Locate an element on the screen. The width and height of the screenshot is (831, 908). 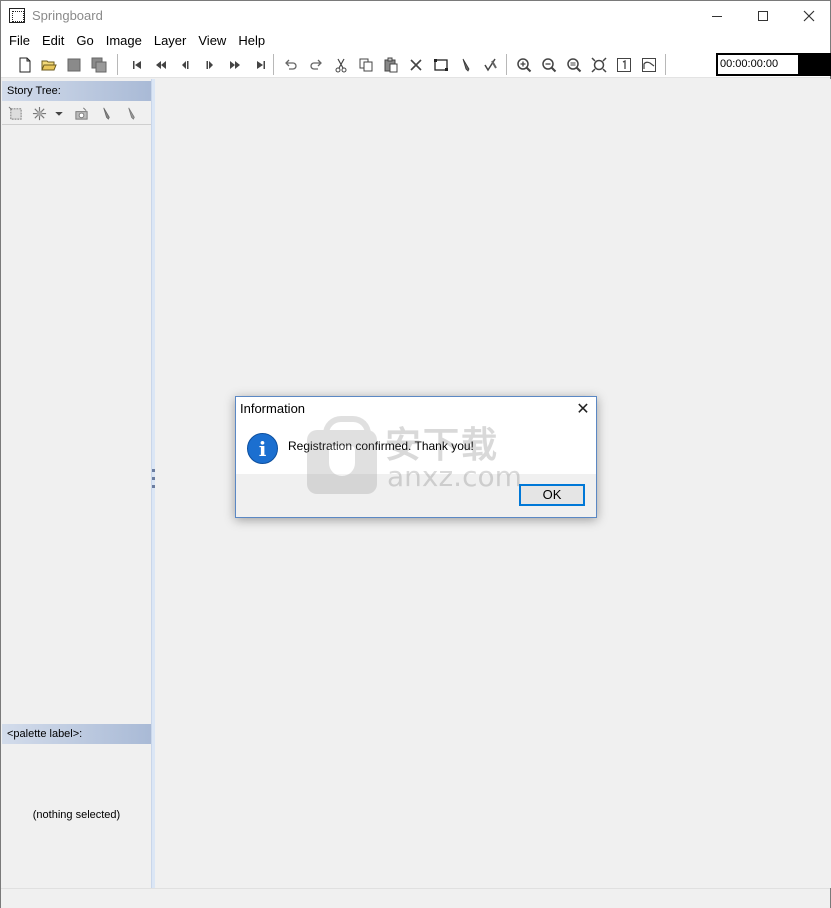
last-frame-button is located at coordinates (261, 65).